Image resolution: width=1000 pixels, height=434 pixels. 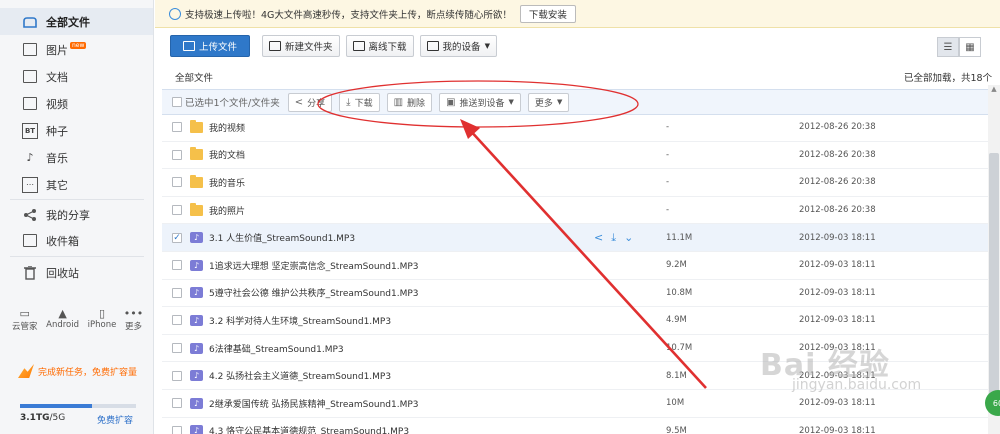 What do you see at coordinates (314, 403) in the screenshot?
I see `file-name: 2继承爱国传统 弘扬民族精神_StreamSound1.MP3` at bounding box center [314, 403].